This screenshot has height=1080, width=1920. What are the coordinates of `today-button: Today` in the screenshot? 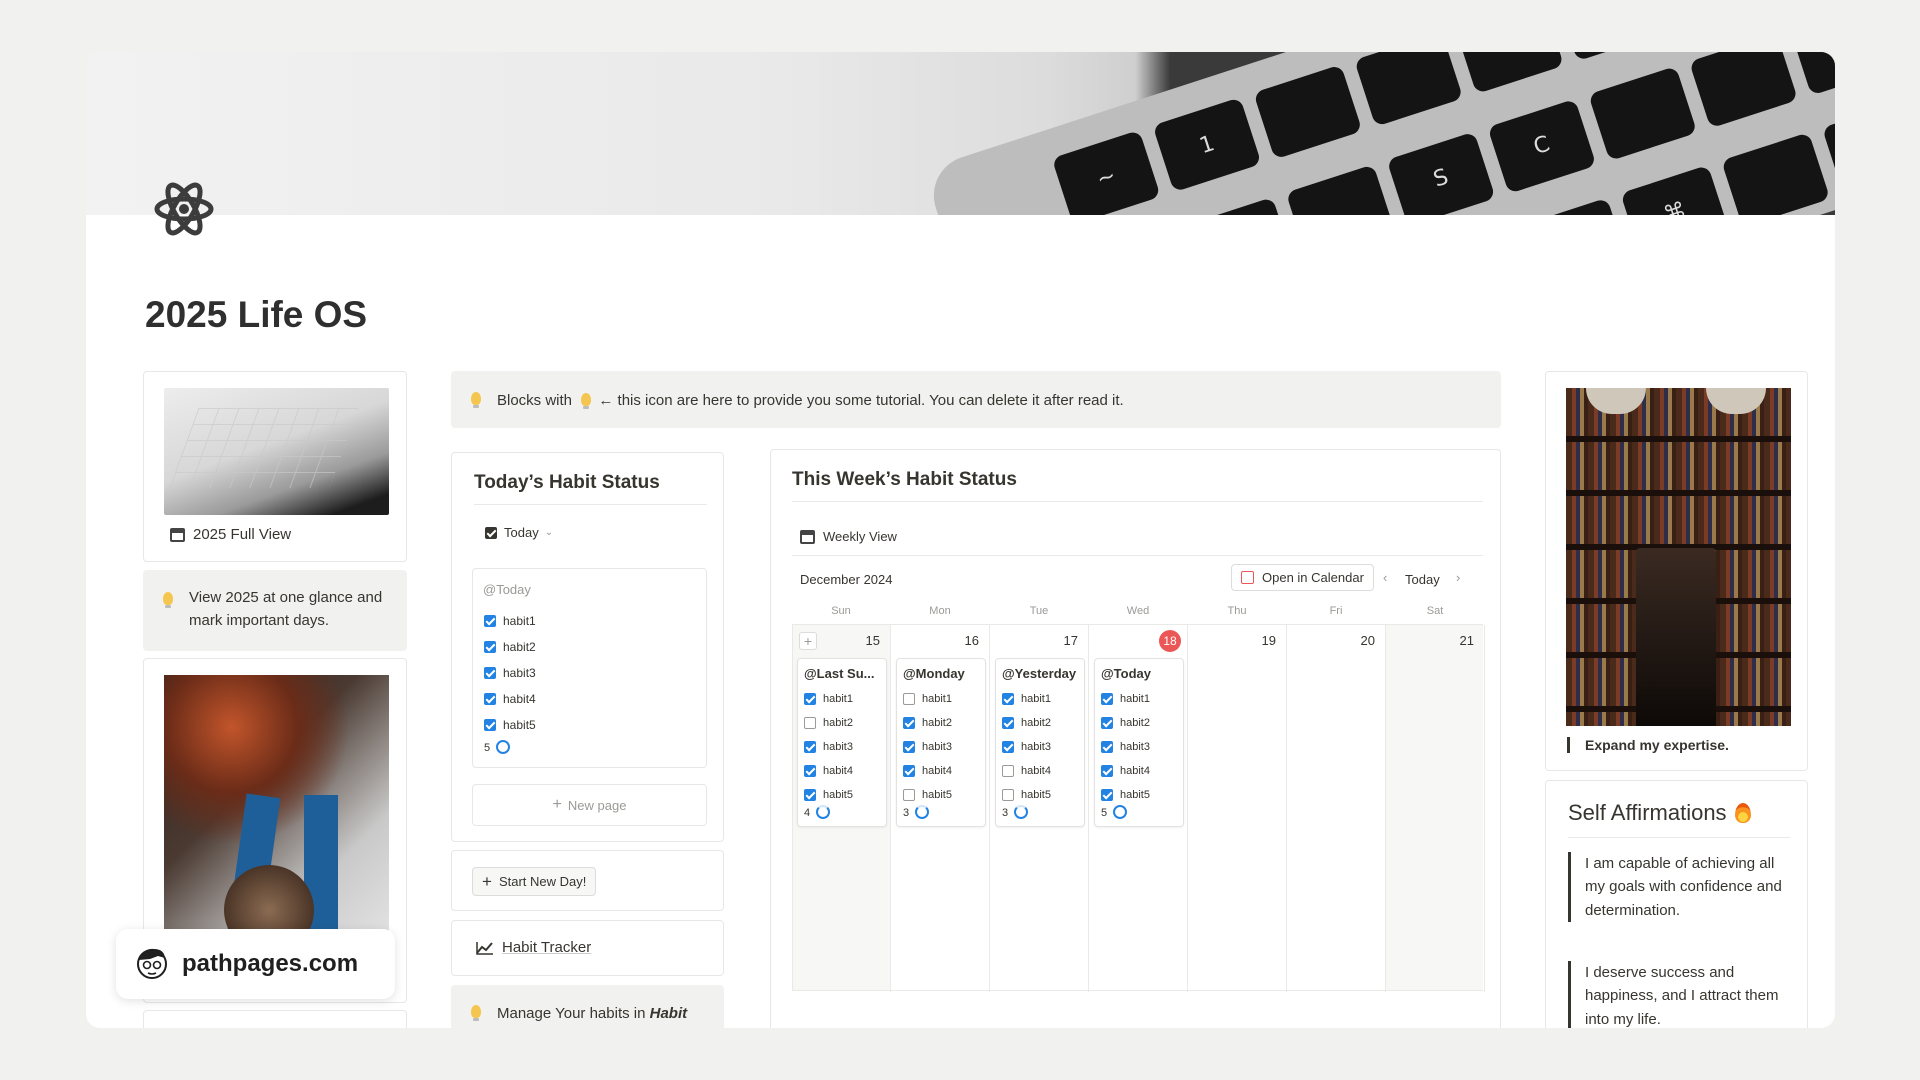 It's located at (1422, 579).